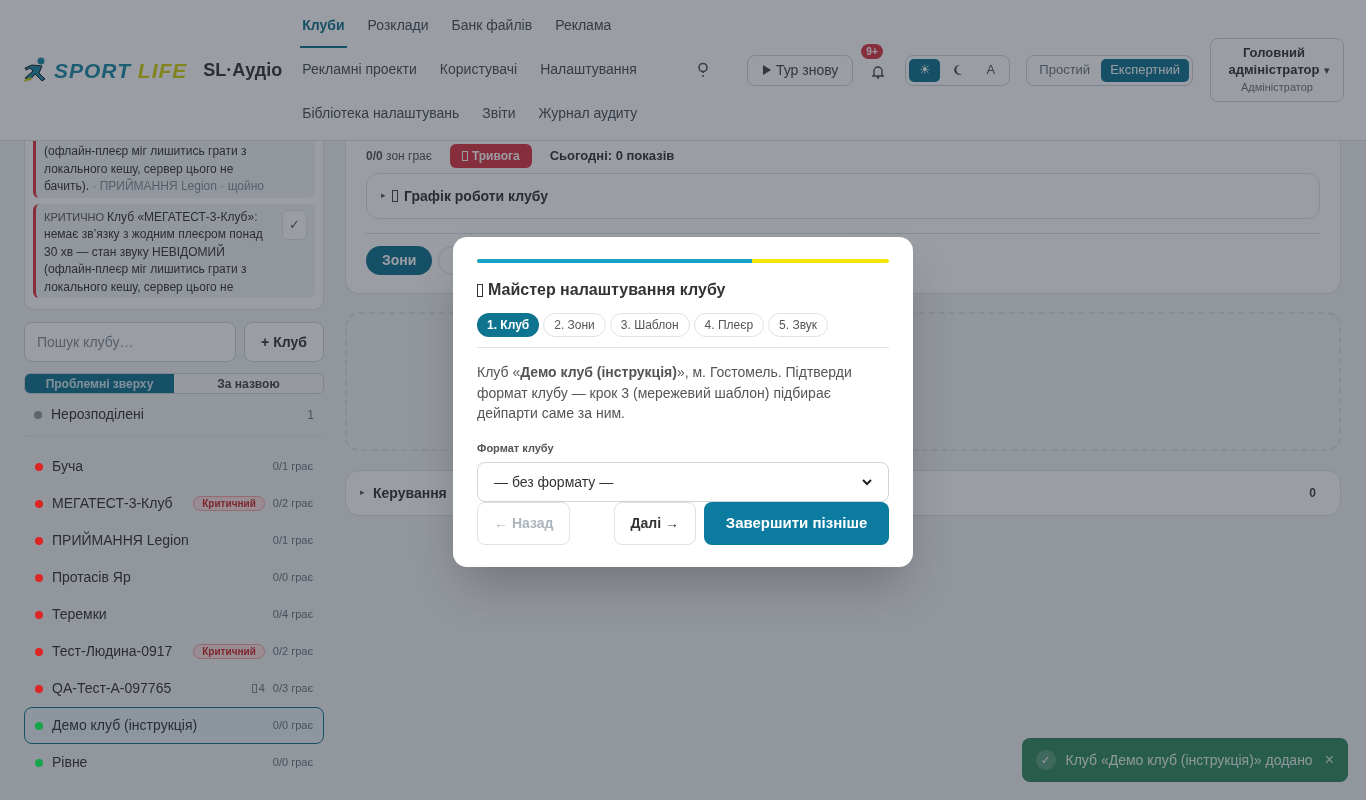 Image resolution: width=1366 pixels, height=800 pixels. What do you see at coordinates (399, 156) in the screenshot?
I see `zones-status: 0/0 зон грає` at bounding box center [399, 156].